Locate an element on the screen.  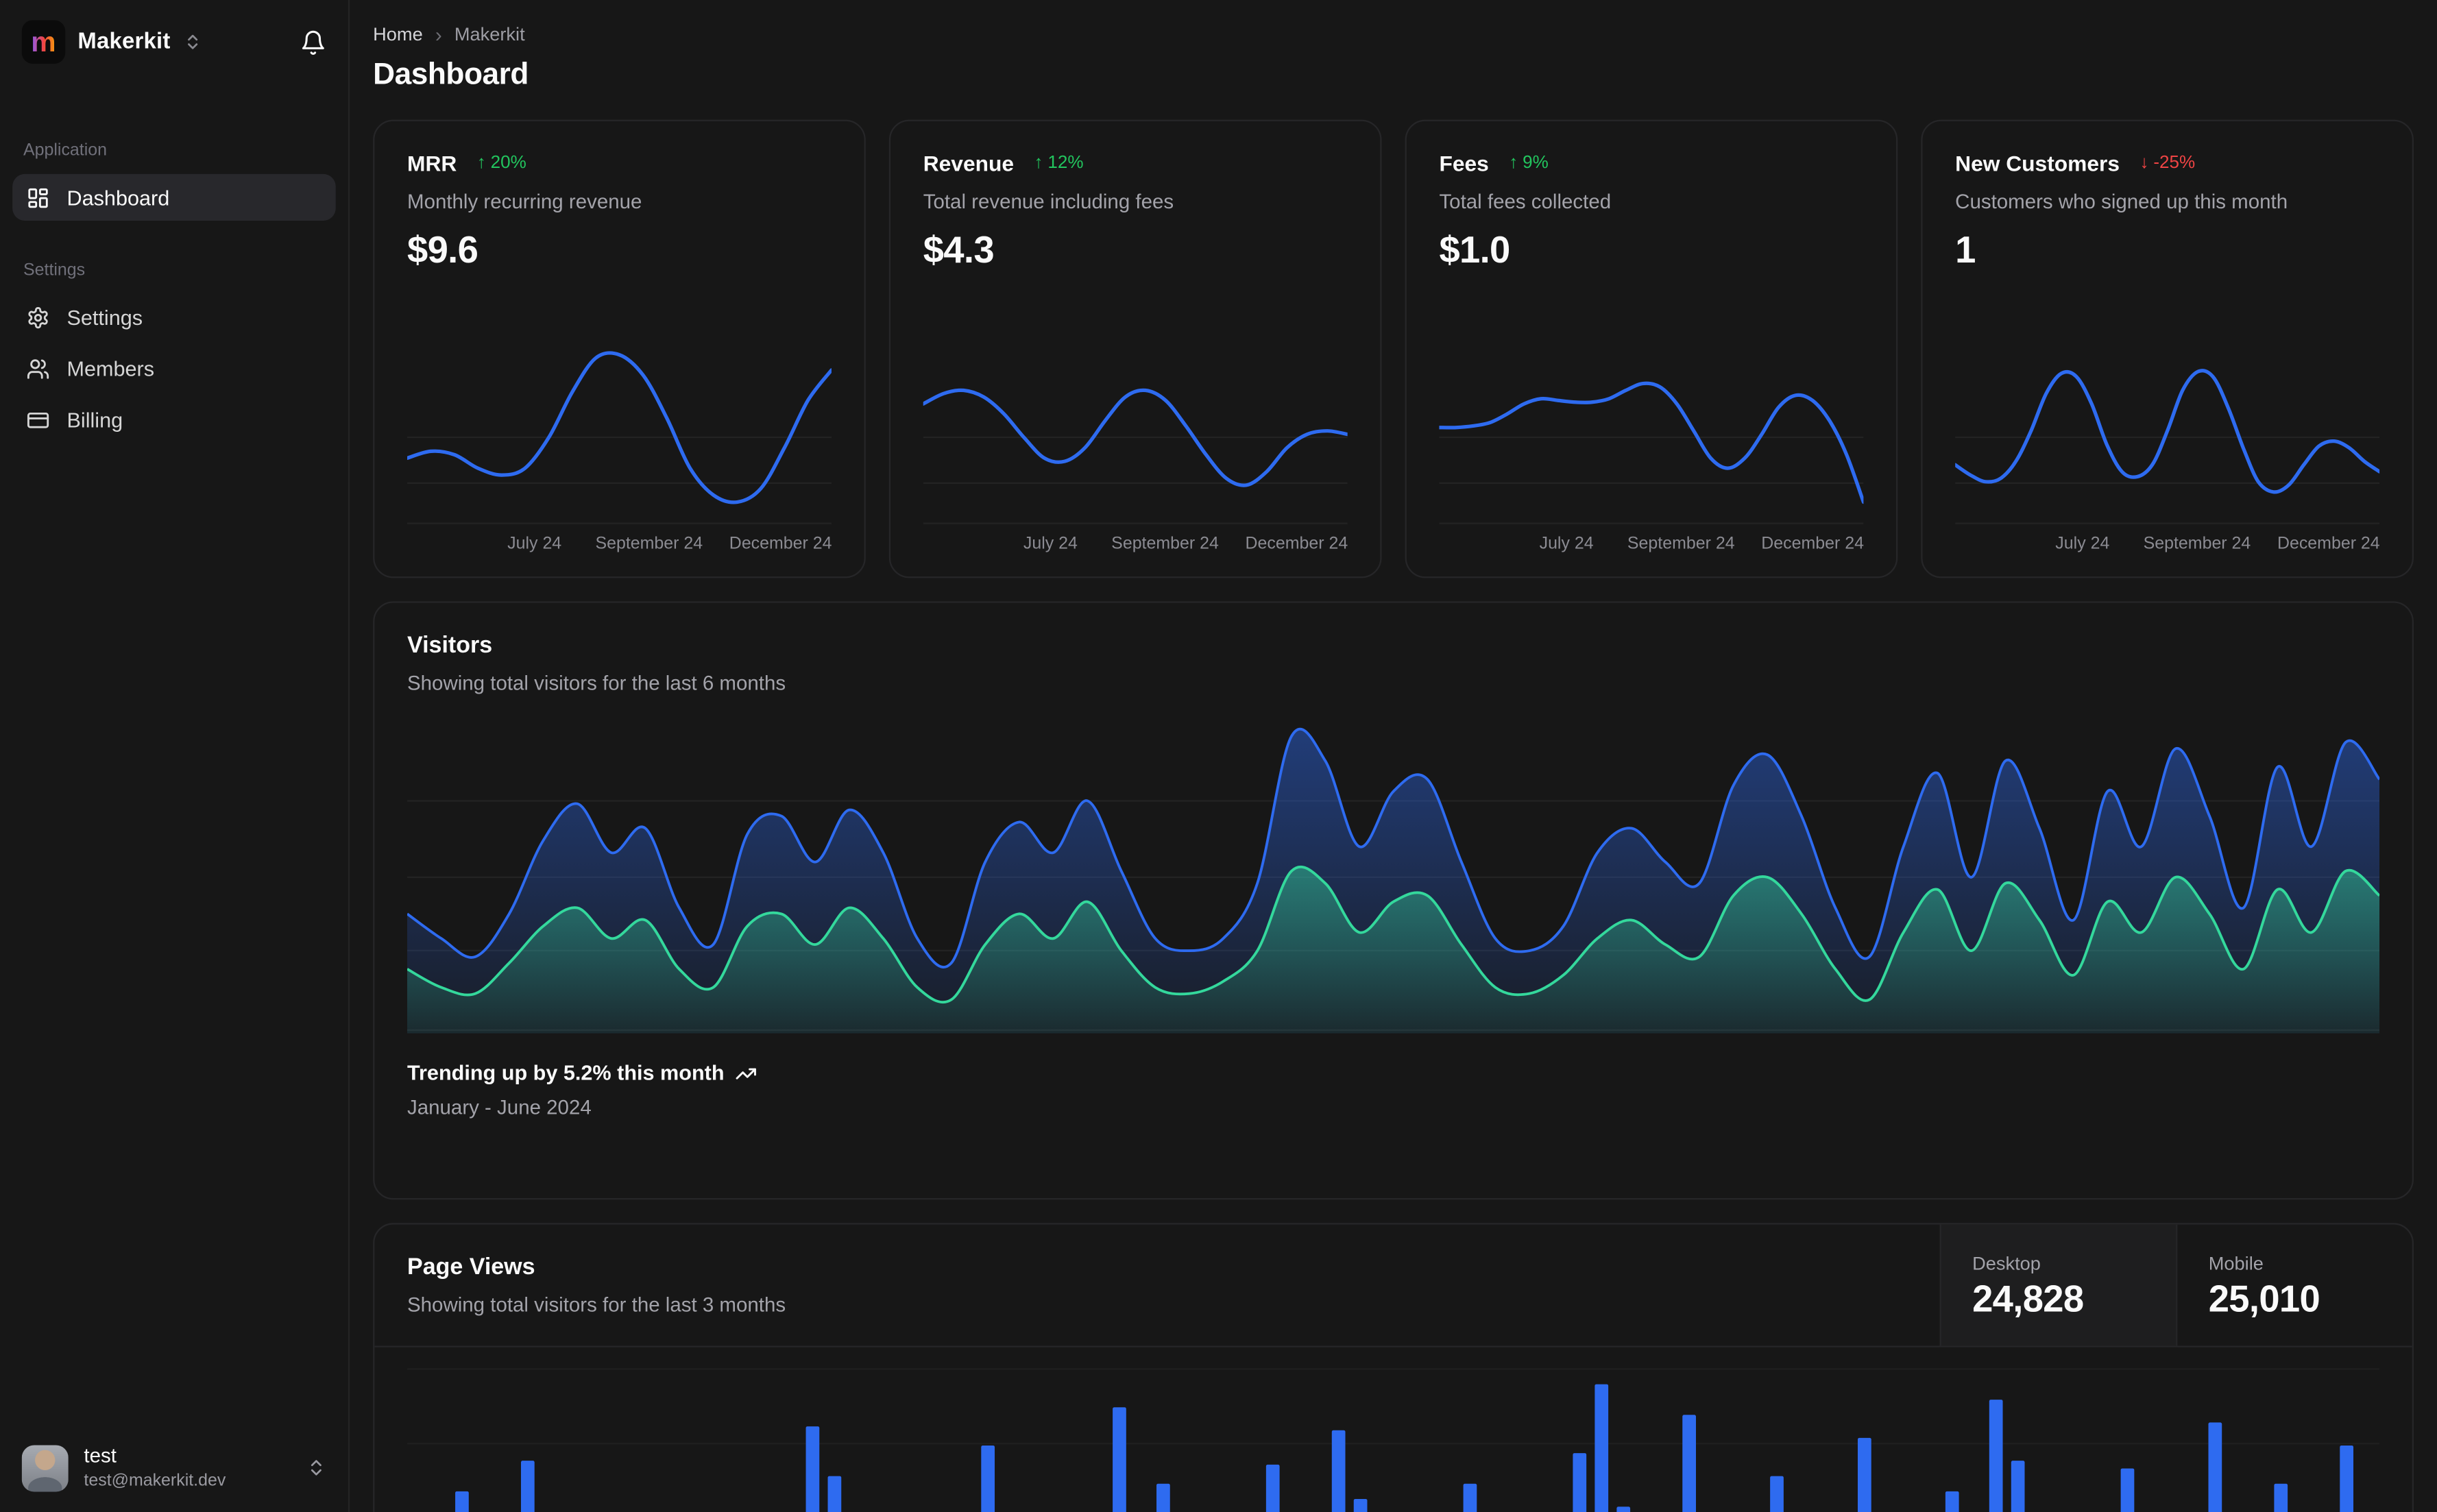
visitors-date-range: January - June 2024 is located at coordinates (500, 1107).